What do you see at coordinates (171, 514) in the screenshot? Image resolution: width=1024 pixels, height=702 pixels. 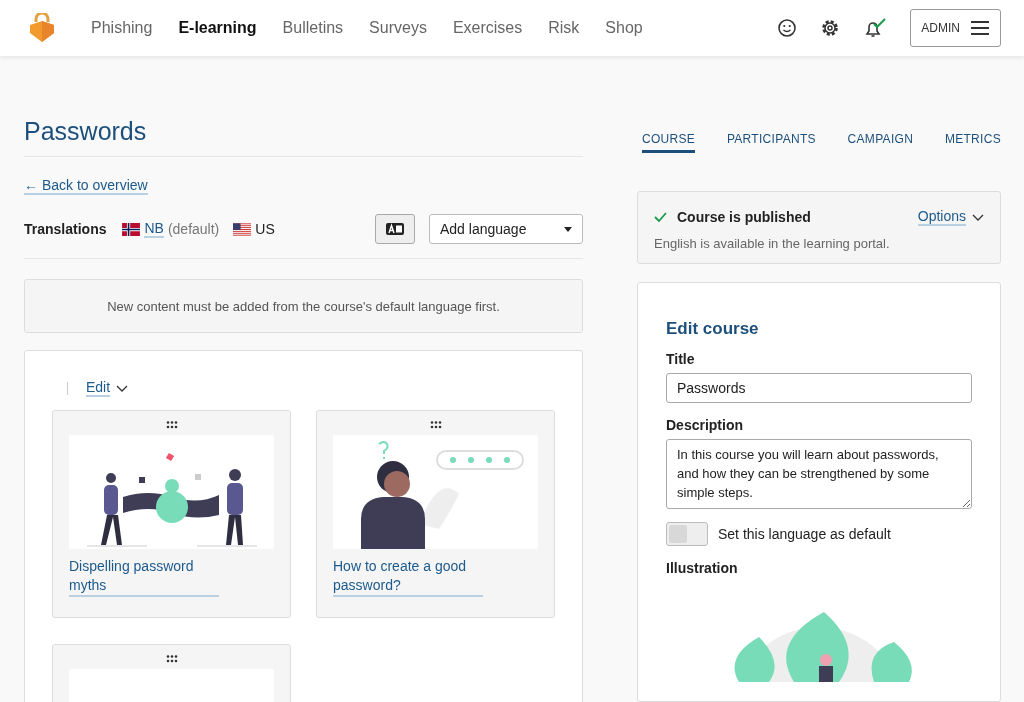 I see `module-card: Dispelling password myths` at bounding box center [171, 514].